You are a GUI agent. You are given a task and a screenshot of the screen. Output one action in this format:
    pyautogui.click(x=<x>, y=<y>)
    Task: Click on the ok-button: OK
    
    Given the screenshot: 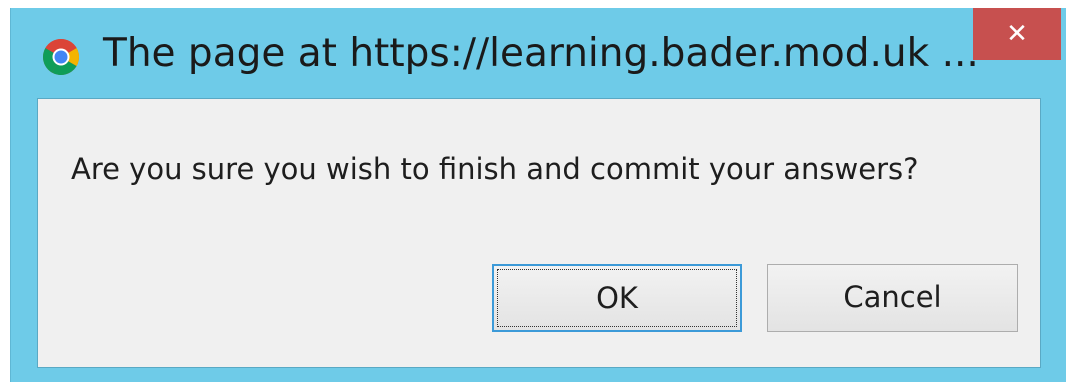 What is the action you would take?
    pyautogui.click(x=617, y=298)
    